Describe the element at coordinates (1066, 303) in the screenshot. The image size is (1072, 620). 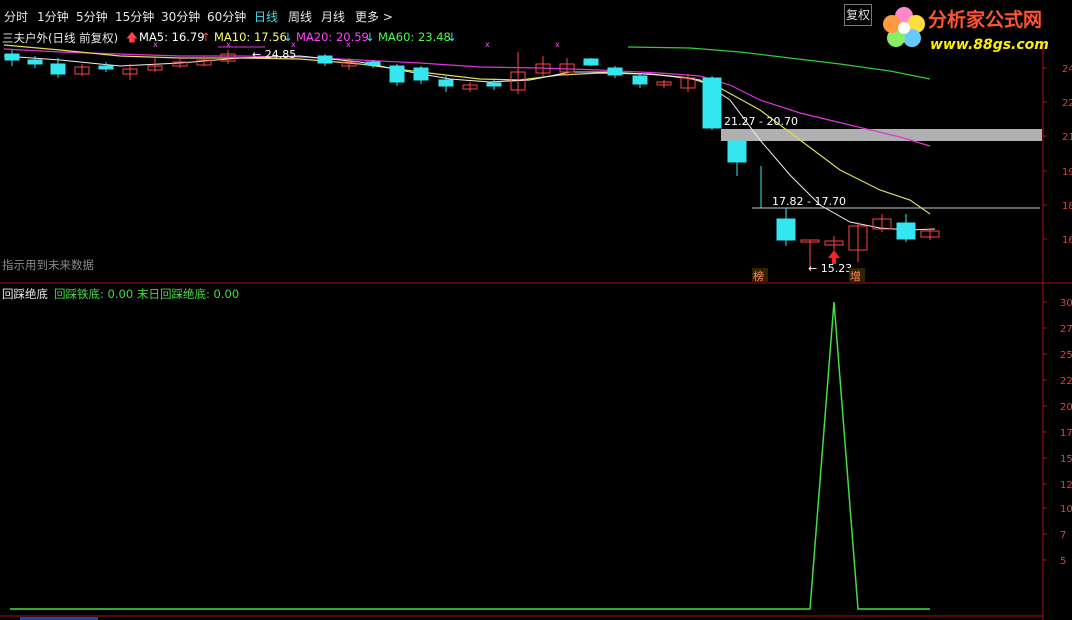
I see `sub-tick: 30` at that location.